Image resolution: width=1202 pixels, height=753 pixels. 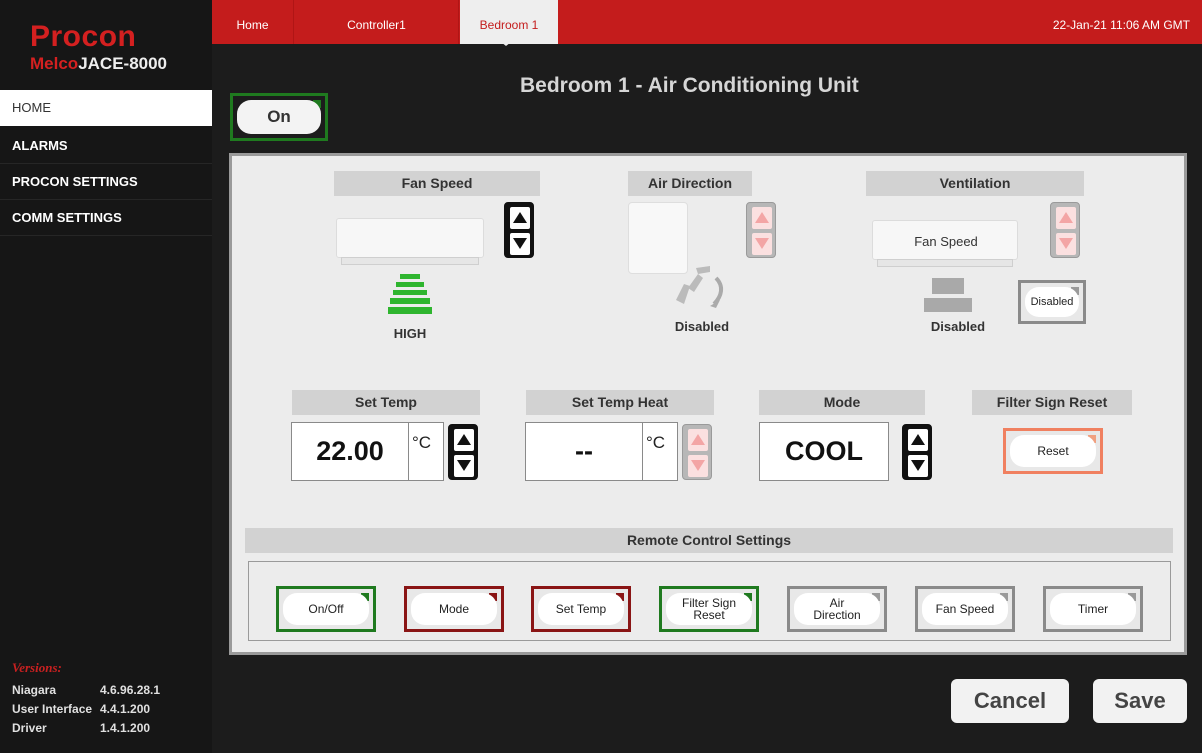 I want to click on set-temp-header: Set Temp, so click(x=386, y=402).